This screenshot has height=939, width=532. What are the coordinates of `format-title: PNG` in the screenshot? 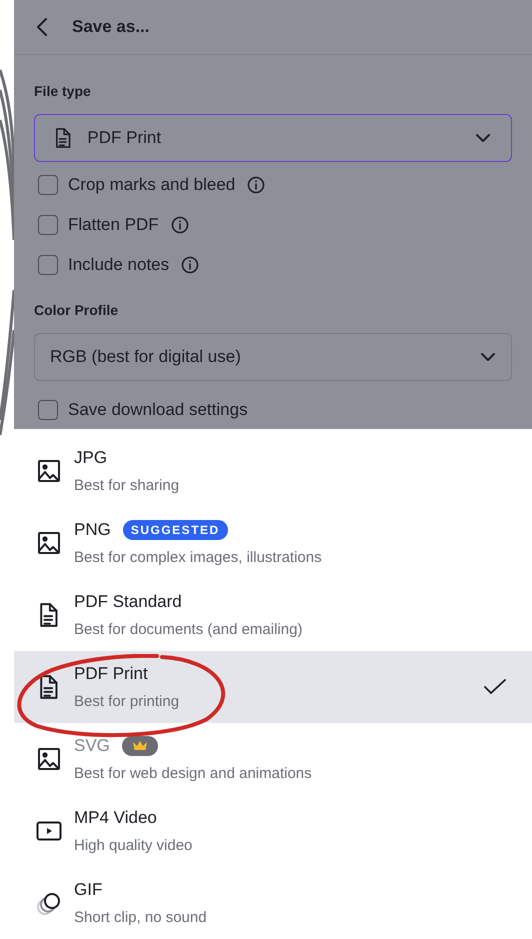 It's located at (92, 530).